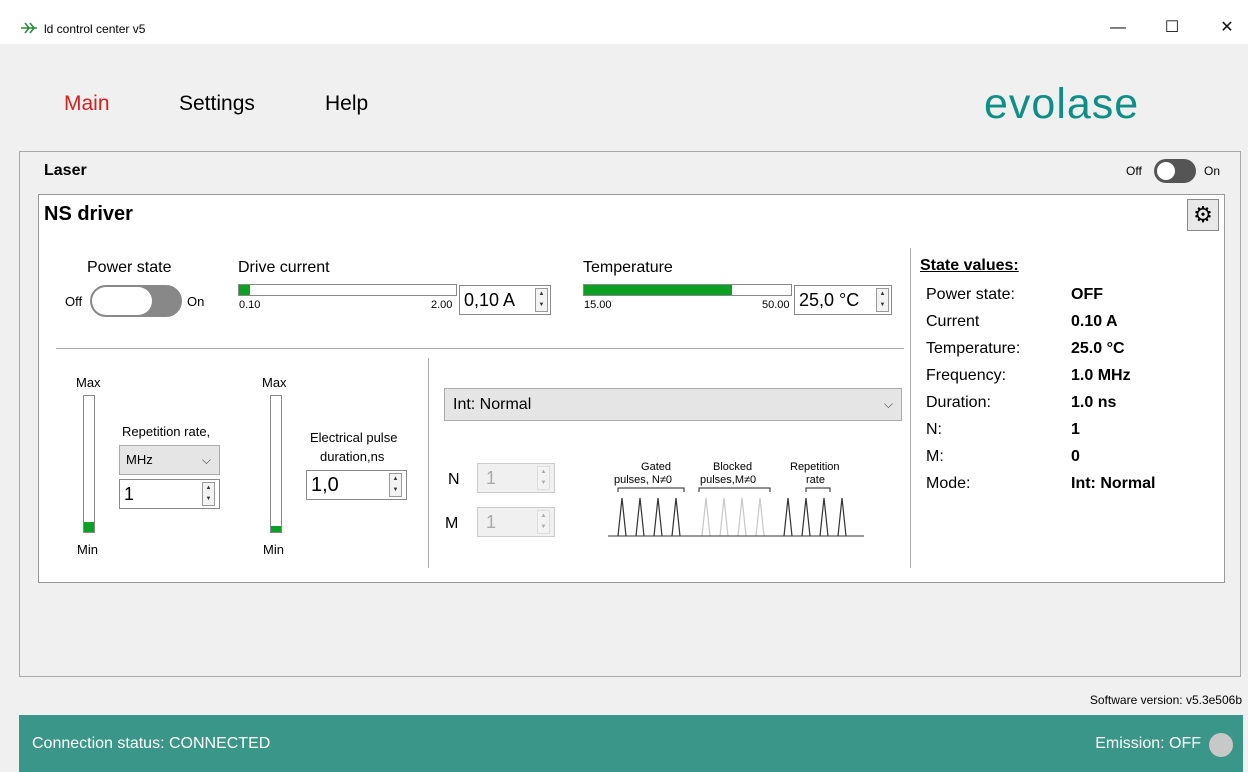 Image resolution: width=1248 pixels, height=772 pixels. I want to click on state-values-title: State values:, so click(969, 265).